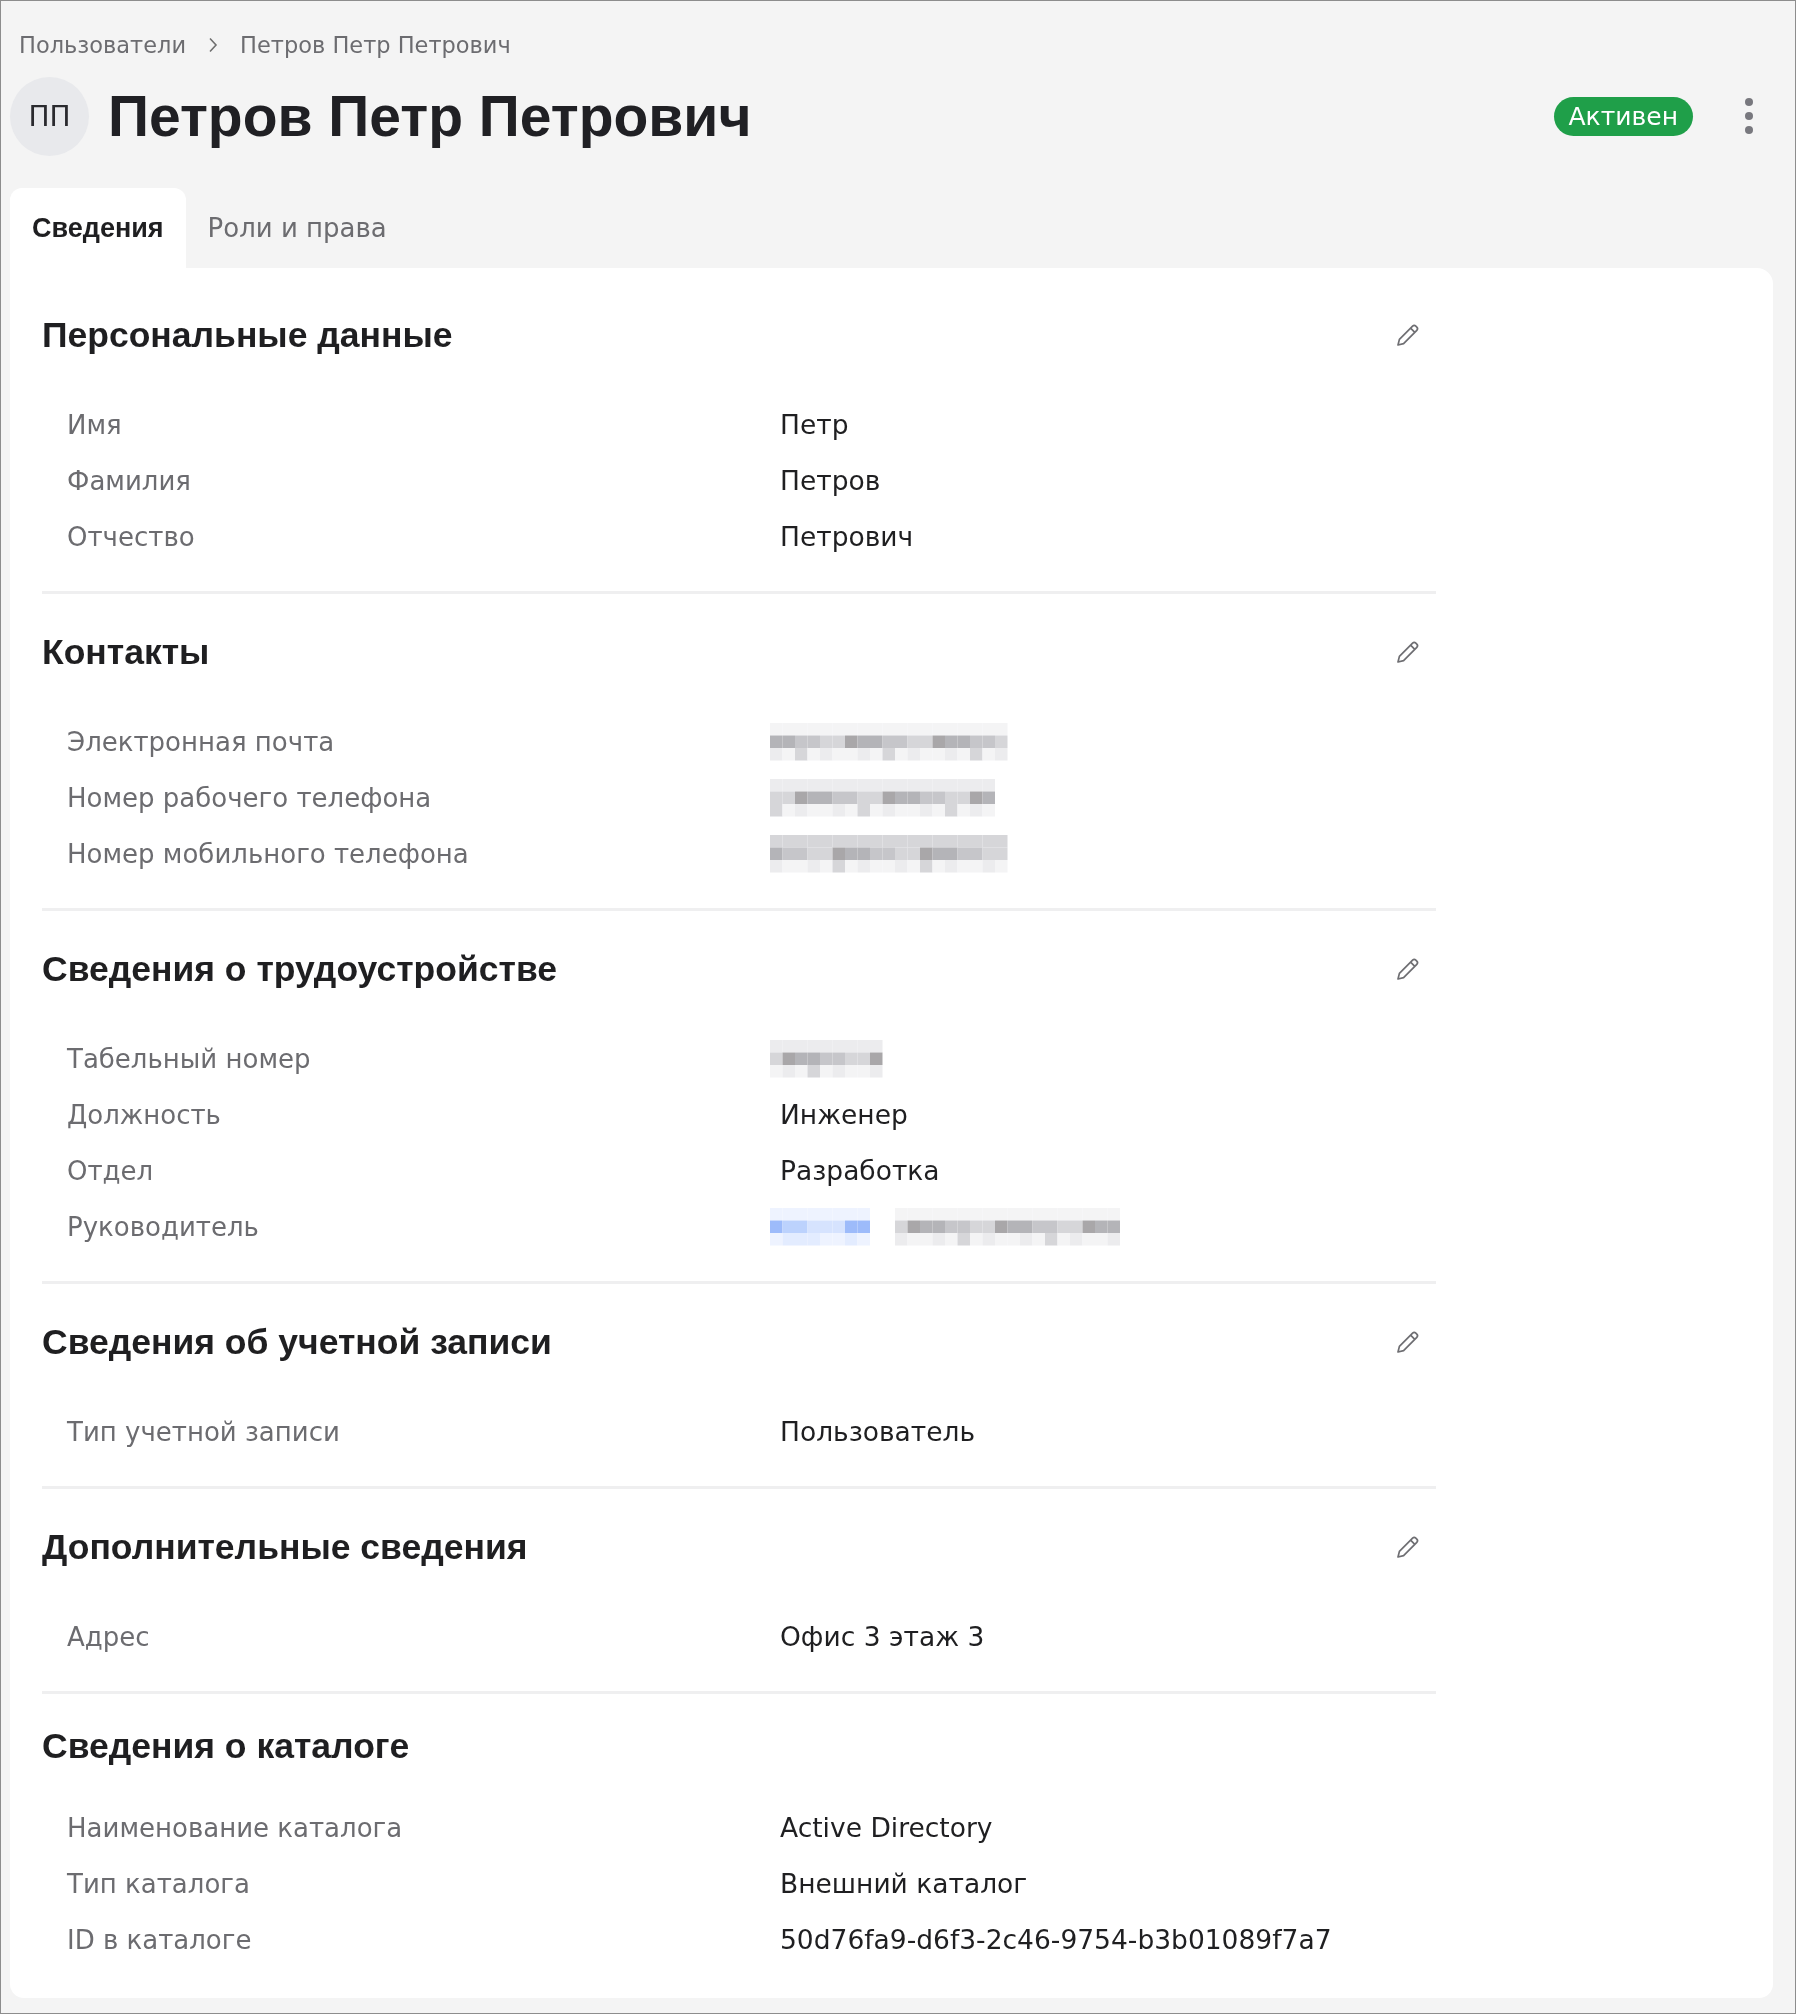 This screenshot has width=1796, height=2014. I want to click on user-avatar: ПП, so click(49, 116).